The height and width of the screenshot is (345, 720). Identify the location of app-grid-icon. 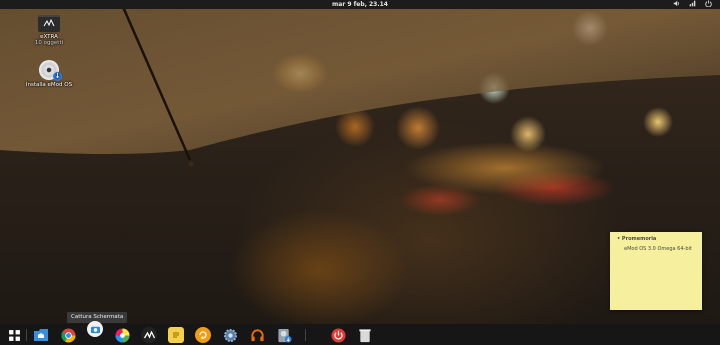
(14, 335).